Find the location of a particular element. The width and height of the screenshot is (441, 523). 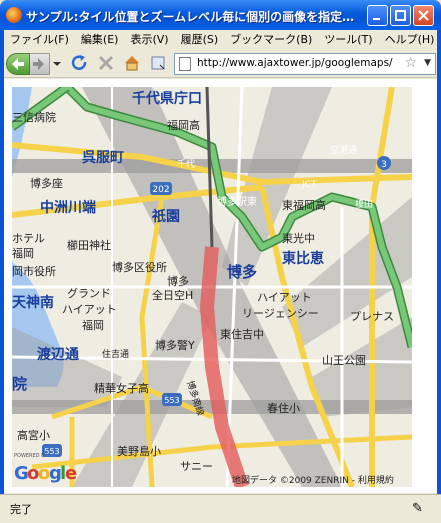

label-chiyo: 千代 is located at coordinates (186, 164).